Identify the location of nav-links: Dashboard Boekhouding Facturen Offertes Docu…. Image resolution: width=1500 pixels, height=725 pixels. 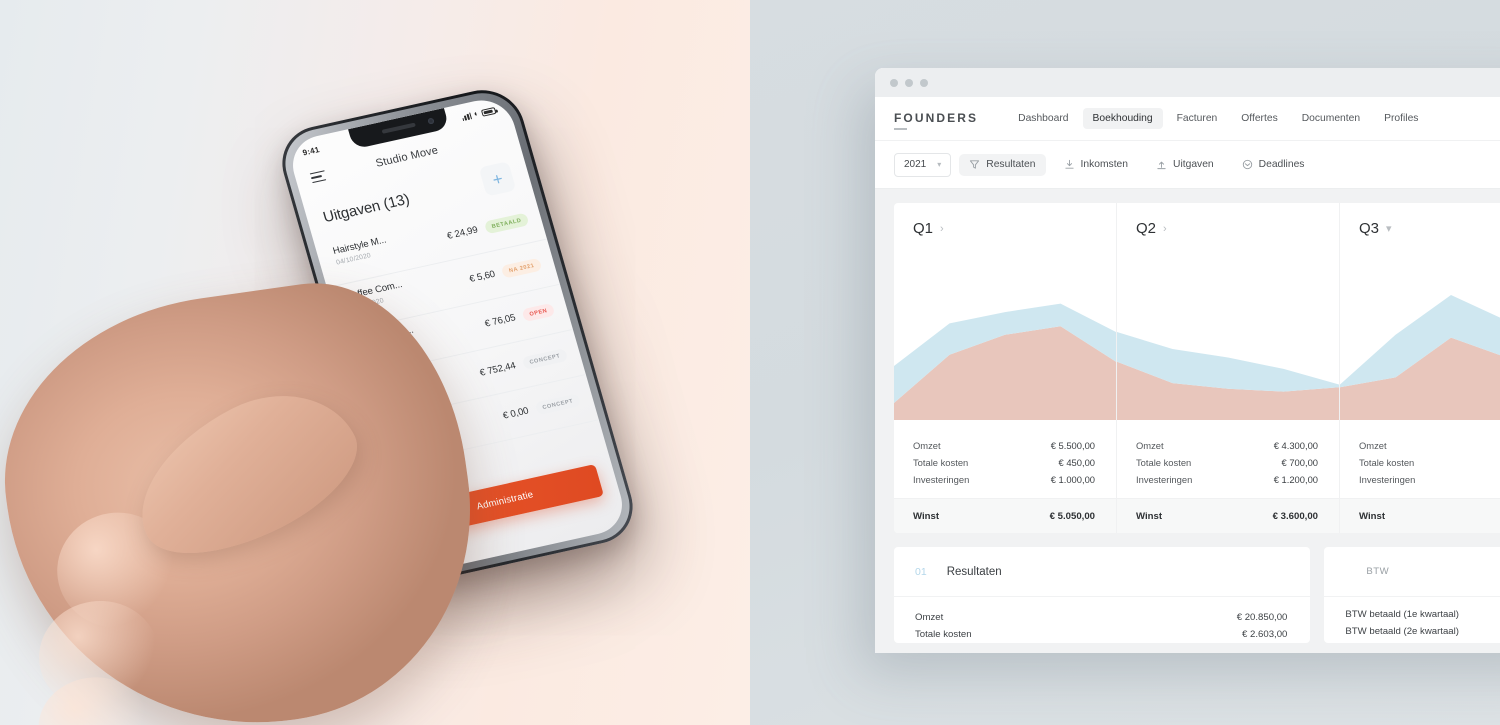
(1218, 118).